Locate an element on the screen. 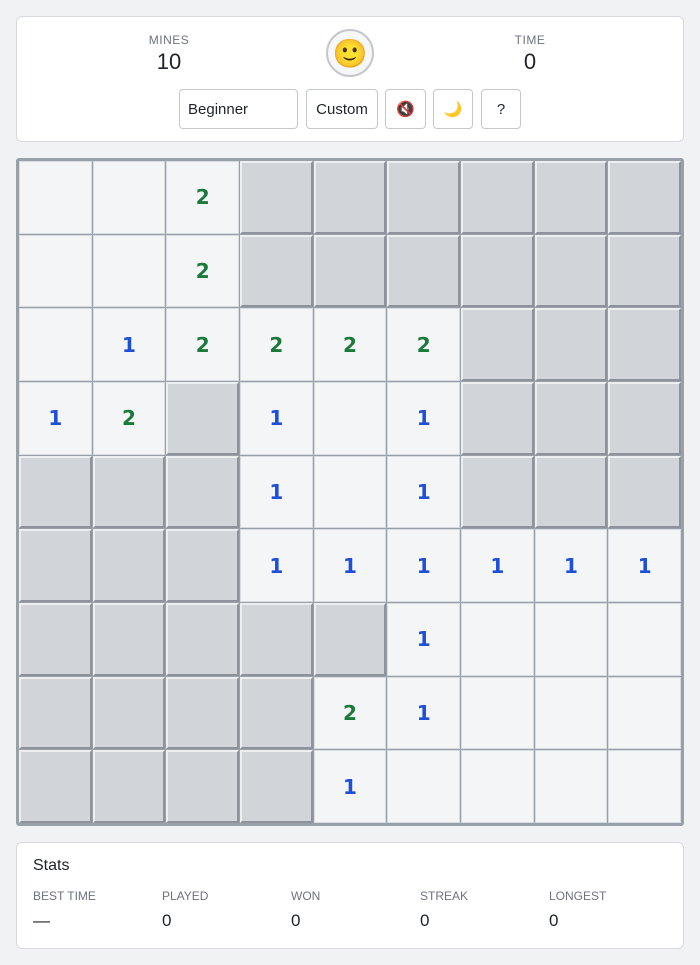 The height and width of the screenshot is (965, 700). stat-label: LONGEST is located at coordinates (578, 896).